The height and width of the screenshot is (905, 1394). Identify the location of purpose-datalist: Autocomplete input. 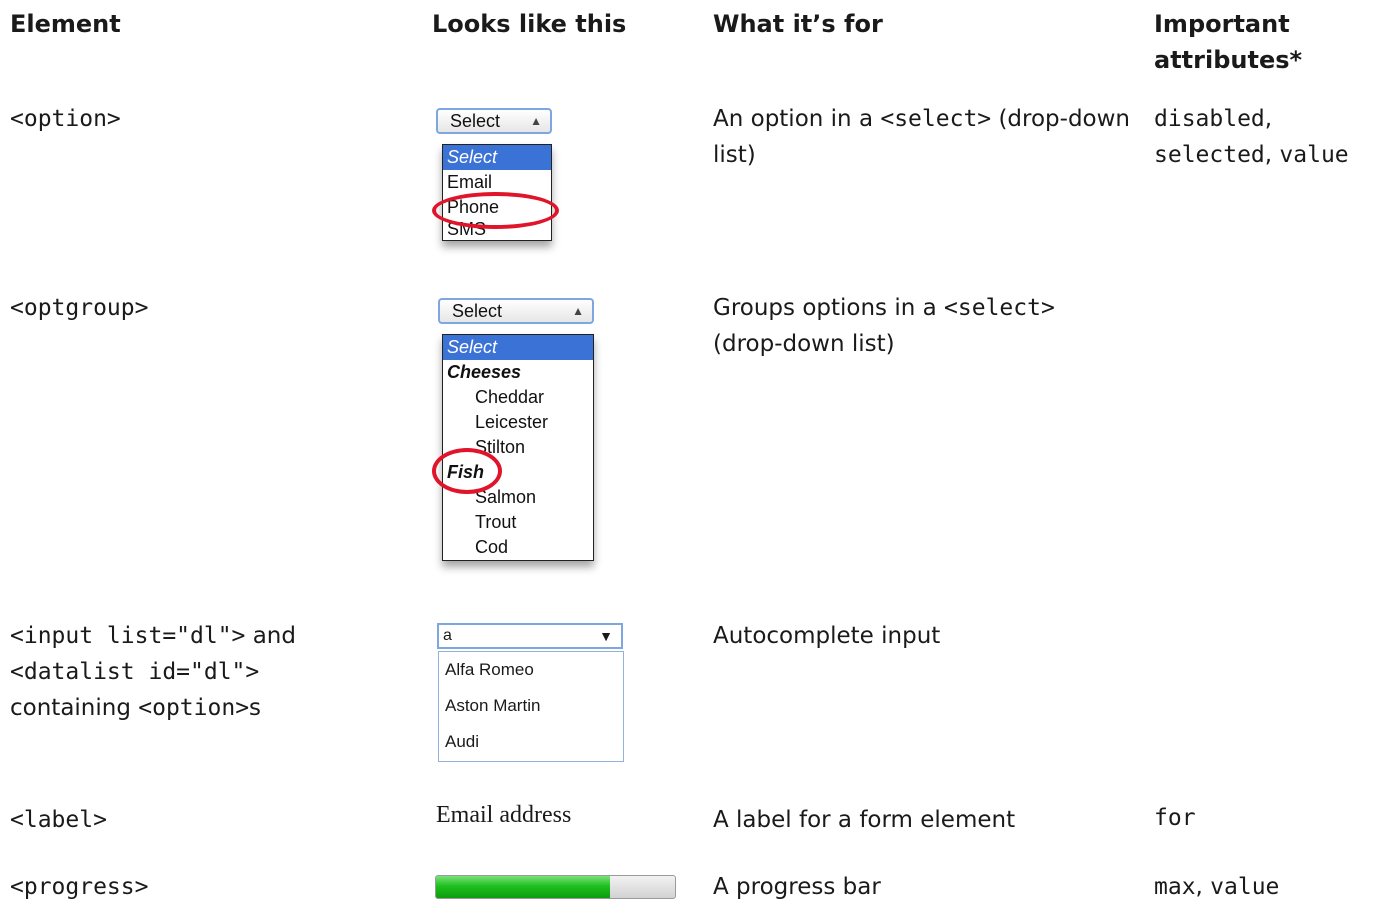
(827, 636).